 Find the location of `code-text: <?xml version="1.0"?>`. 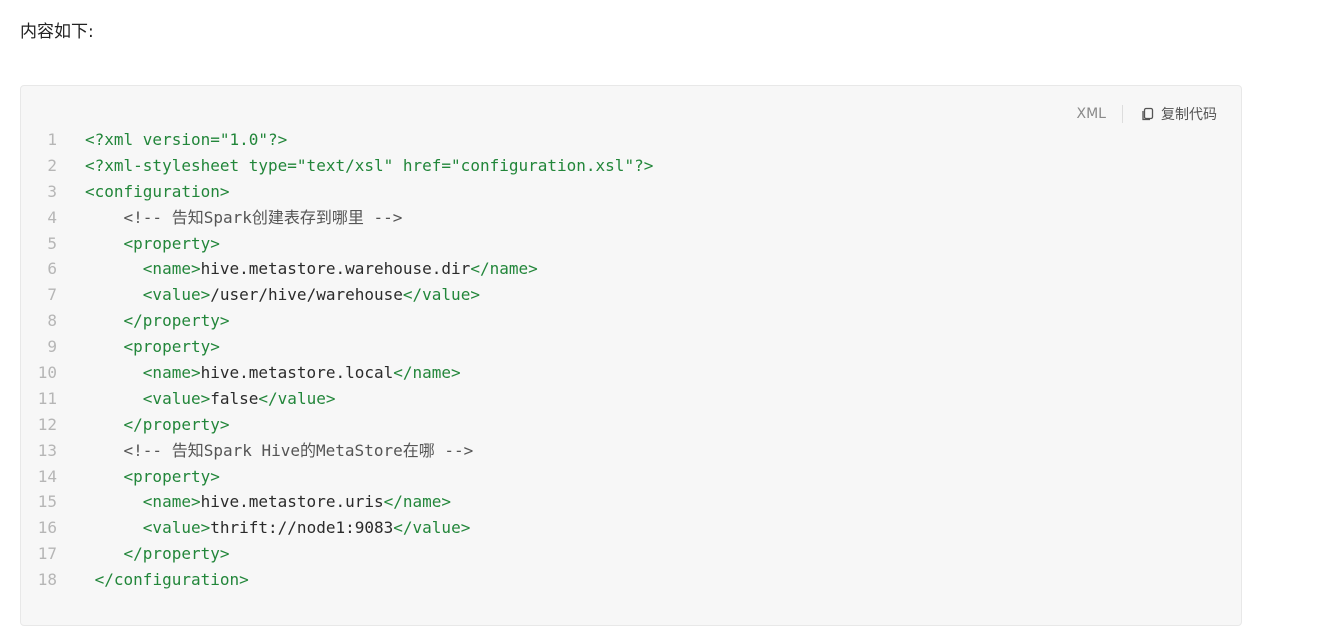

code-text: <?xml version="1.0"?> is located at coordinates (186, 140).